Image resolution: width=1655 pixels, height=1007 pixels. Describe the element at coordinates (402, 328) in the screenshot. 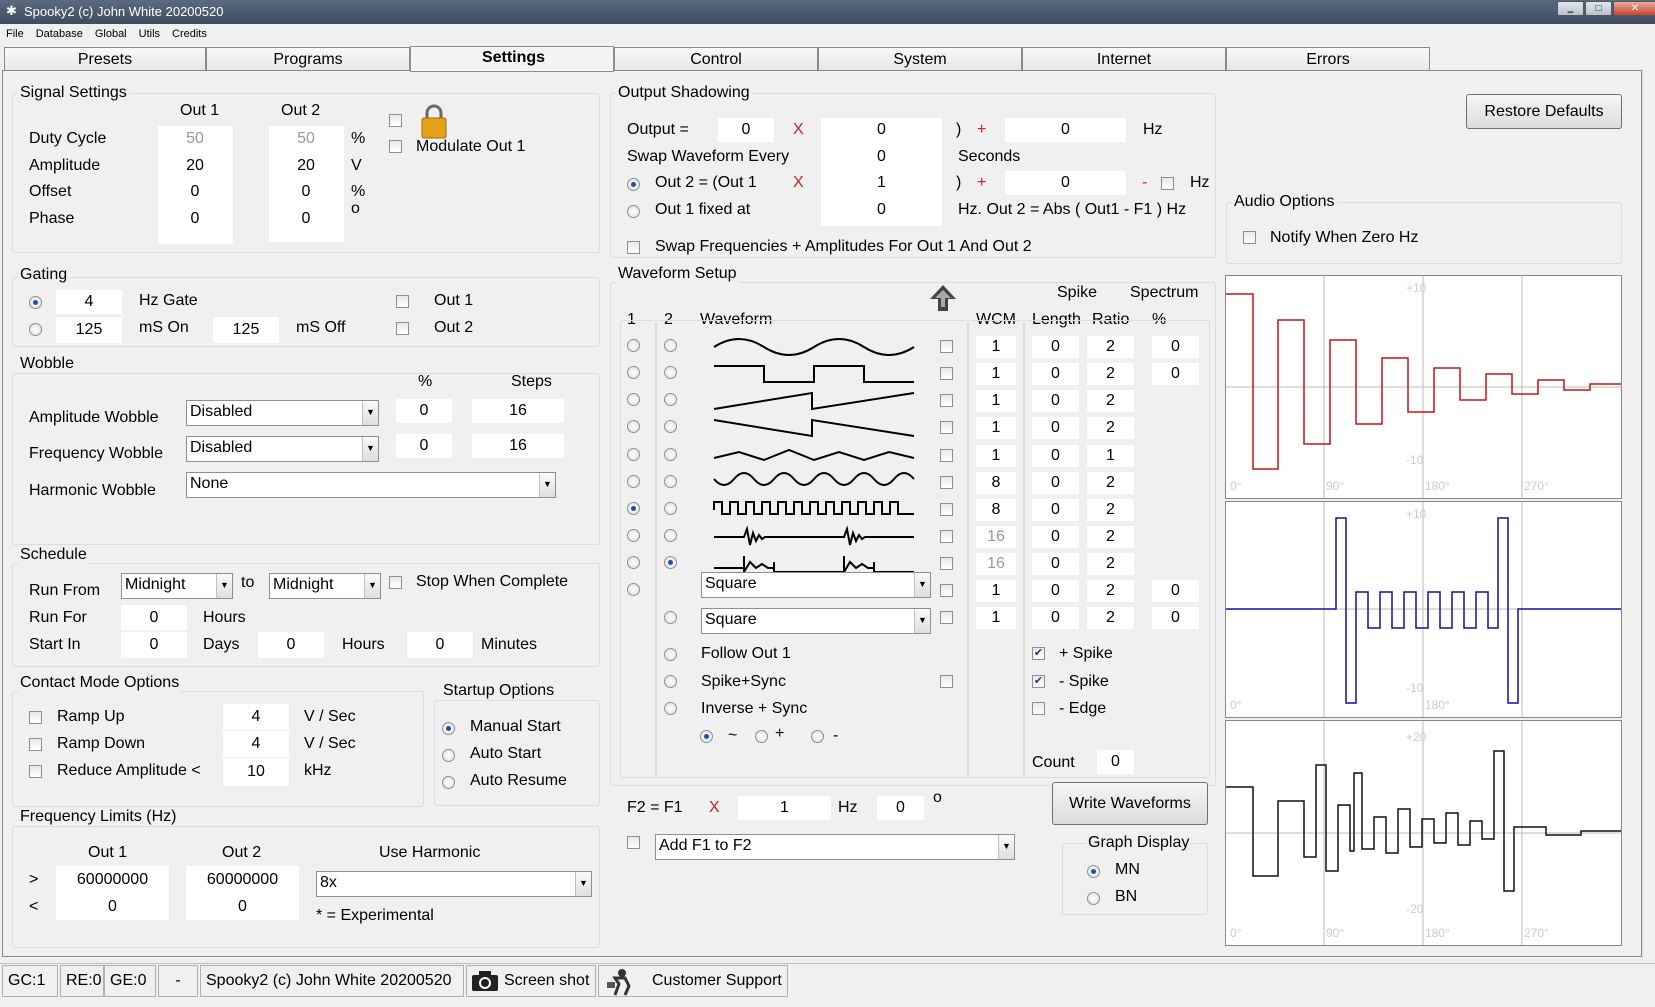

I see `gate-out2-checkbox` at that location.